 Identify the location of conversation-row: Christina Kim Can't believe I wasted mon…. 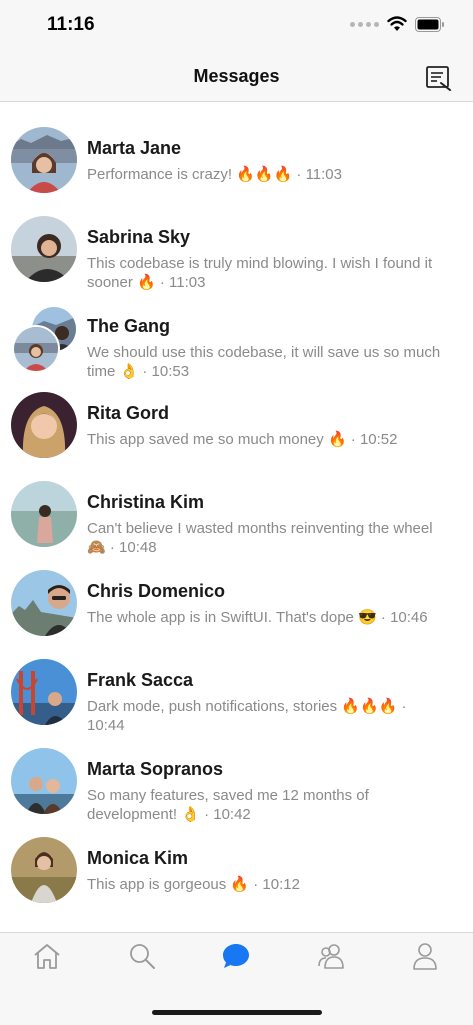
(236, 518).